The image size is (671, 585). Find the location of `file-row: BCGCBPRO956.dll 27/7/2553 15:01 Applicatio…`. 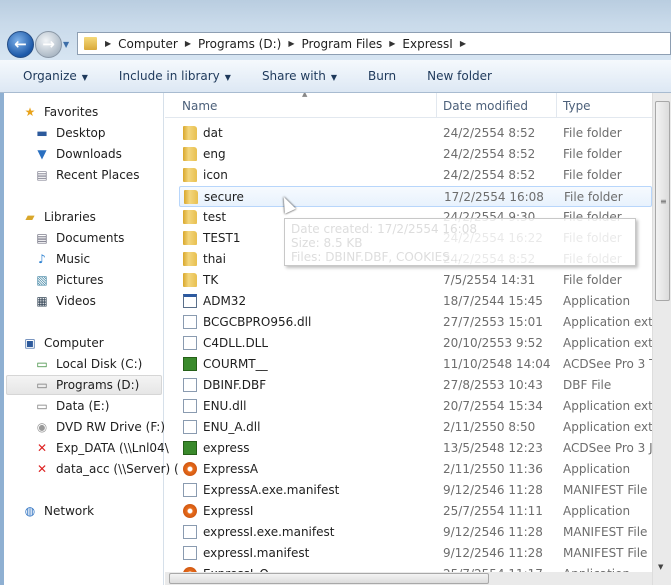

file-row: BCGCBPRO956.dll 27/7/2553 15:01 Applicatio… is located at coordinates (415, 322).